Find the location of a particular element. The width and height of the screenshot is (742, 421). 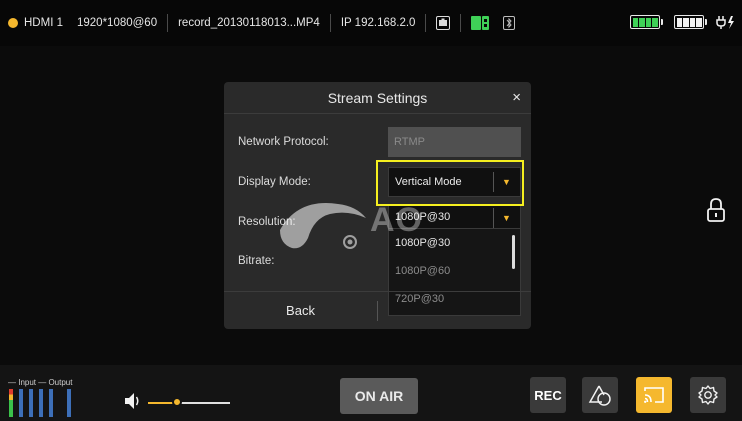

settings-button is located at coordinates (708, 395).